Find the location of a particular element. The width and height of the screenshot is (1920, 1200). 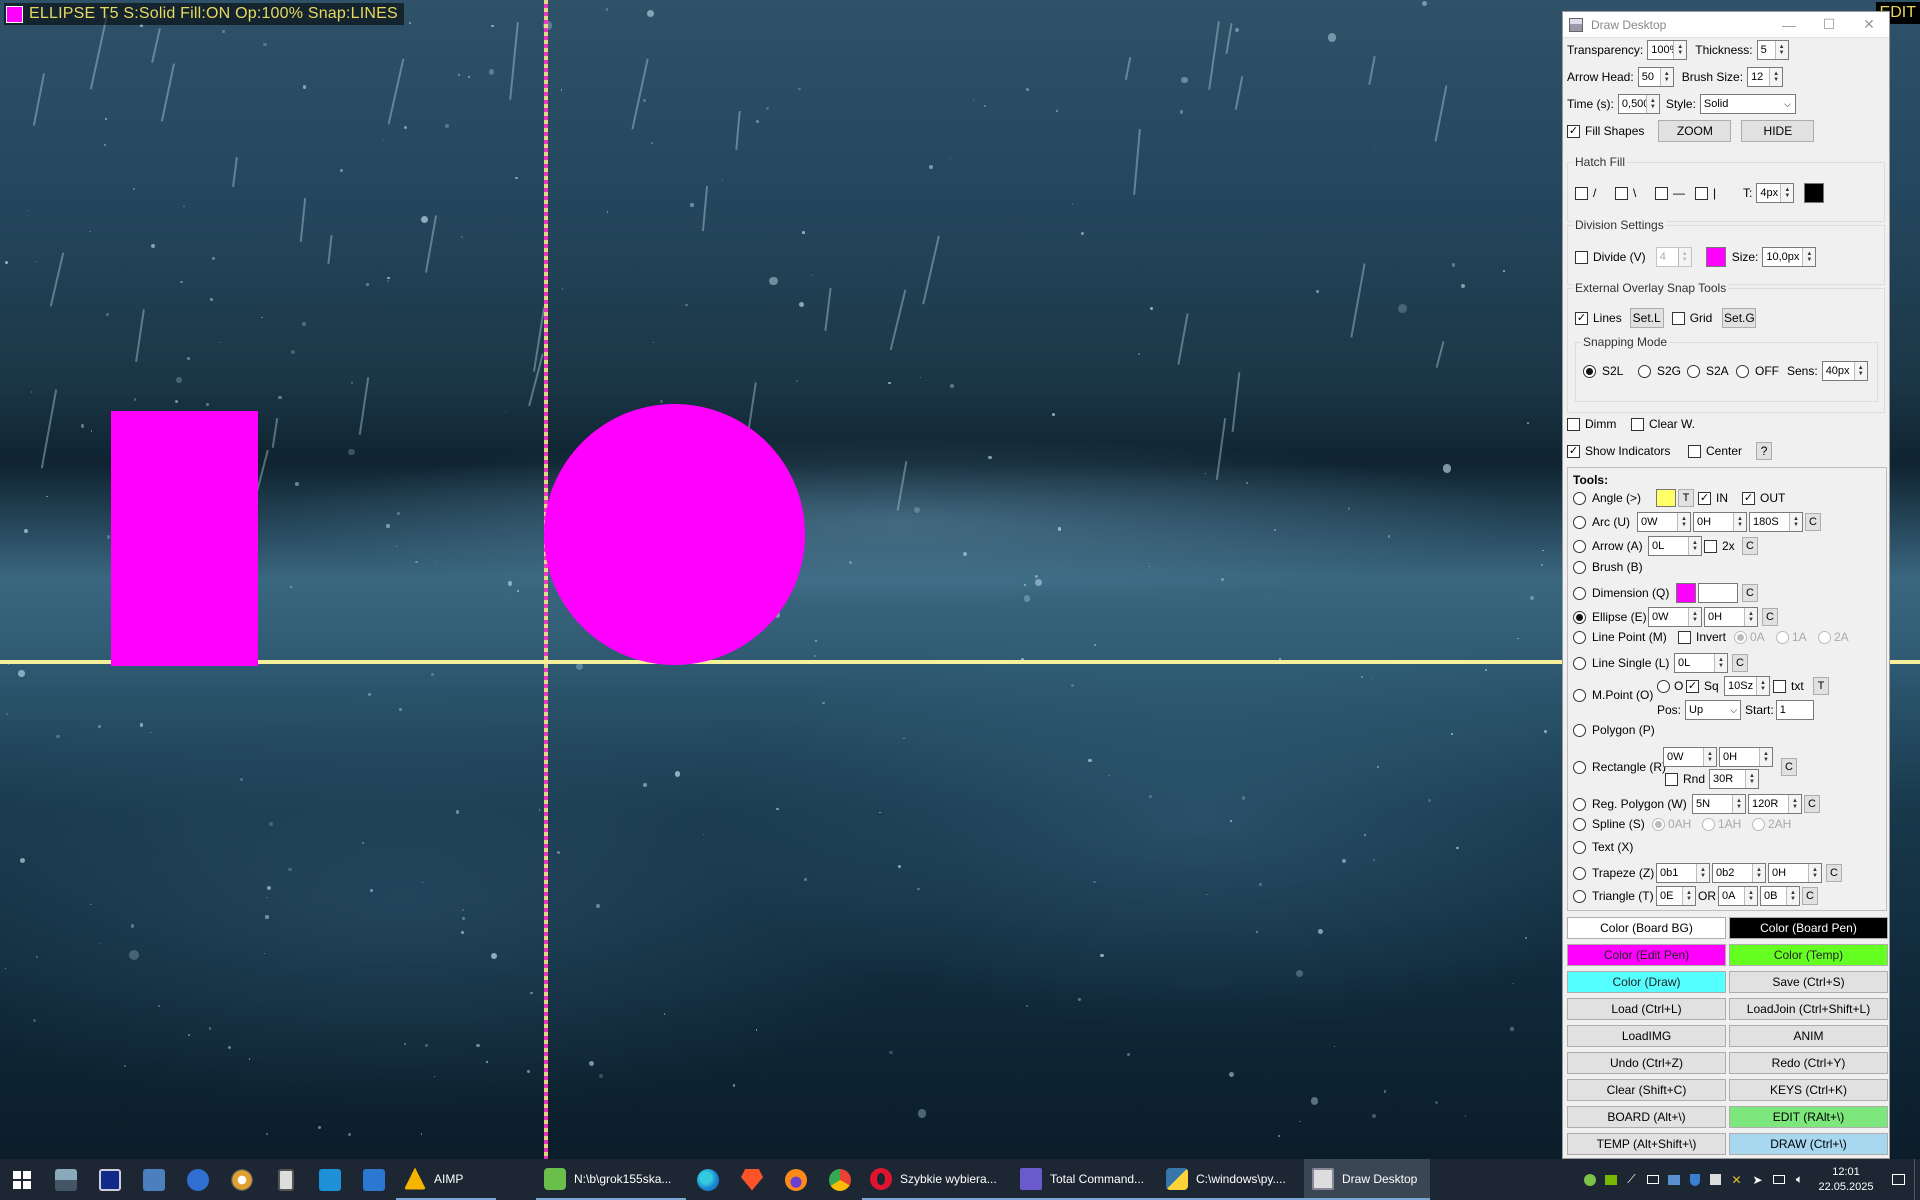

triangle-a-spinner: 0A ▲ ▼ is located at coordinates (1738, 896).